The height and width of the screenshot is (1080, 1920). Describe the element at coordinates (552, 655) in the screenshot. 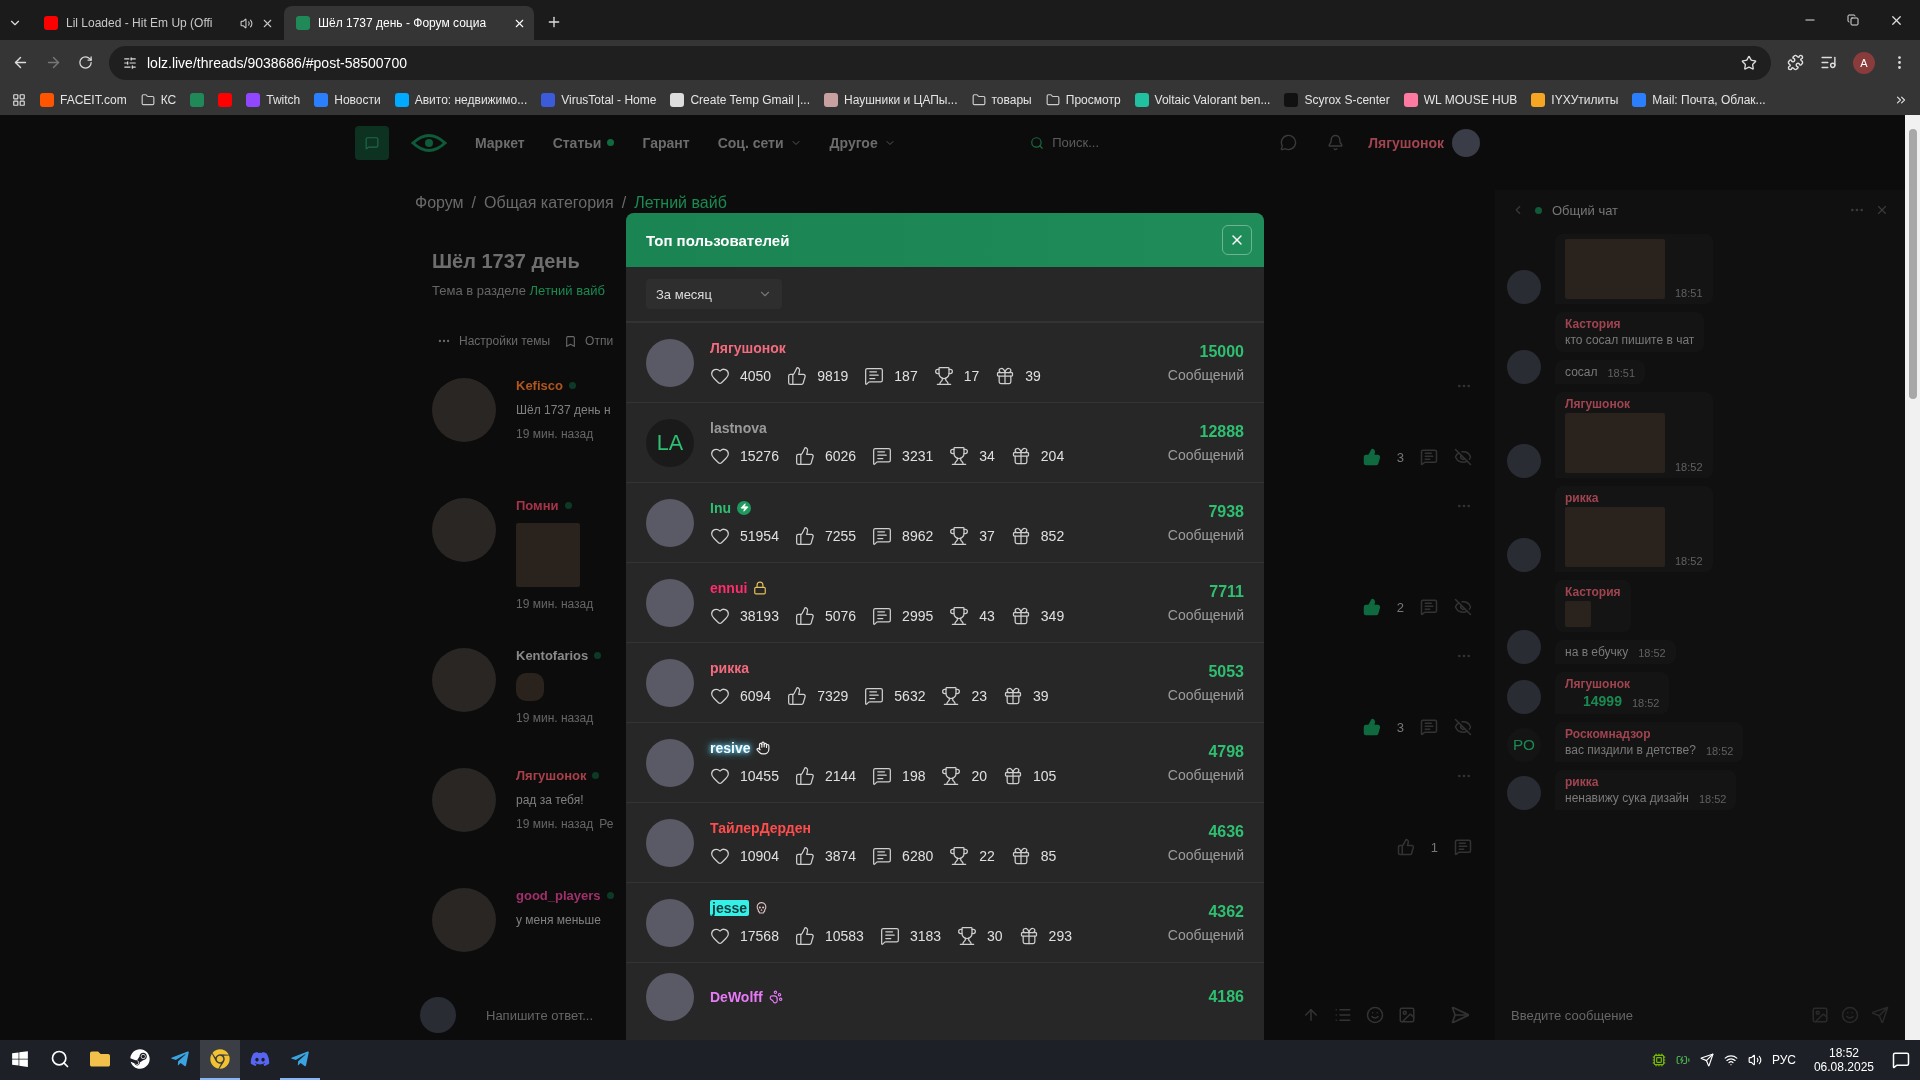

I see `post-author: Kentofarios` at that location.